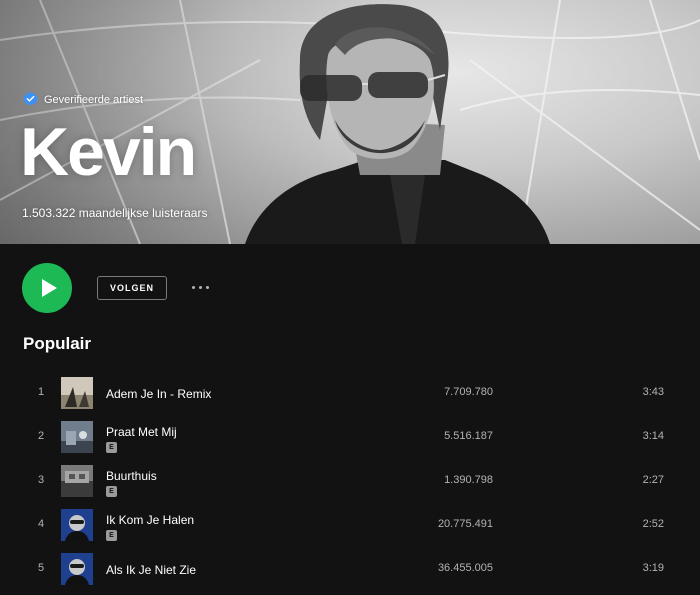 This screenshot has width=700, height=595. I want to click on track-title: Buurthuis, so click(131, 476).